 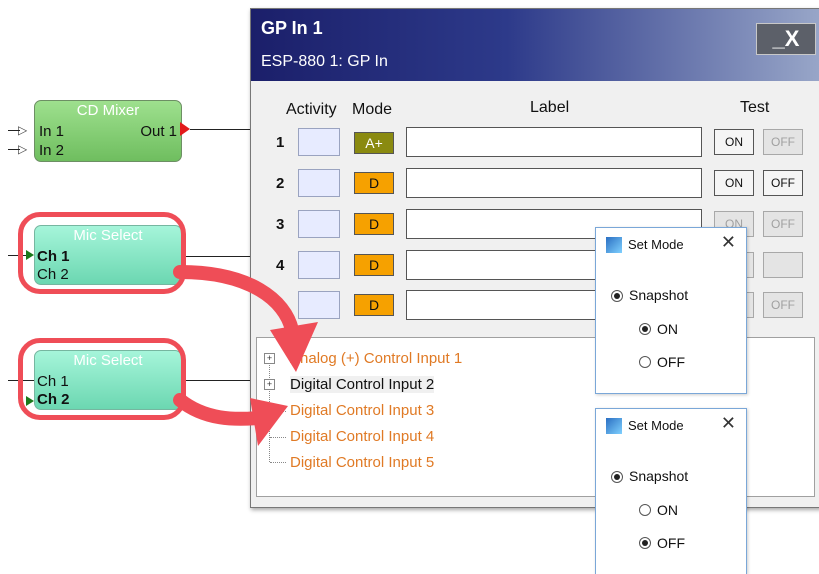 I want to click on row-4-number: 4, so click(x=280, y=265).